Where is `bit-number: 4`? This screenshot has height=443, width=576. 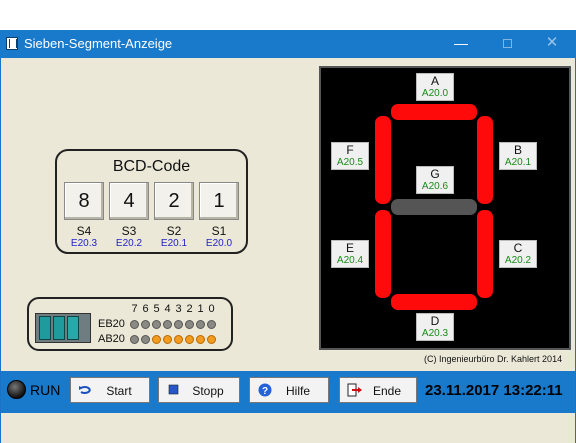 bit-number: 4 is located at coordinates (167, 309).